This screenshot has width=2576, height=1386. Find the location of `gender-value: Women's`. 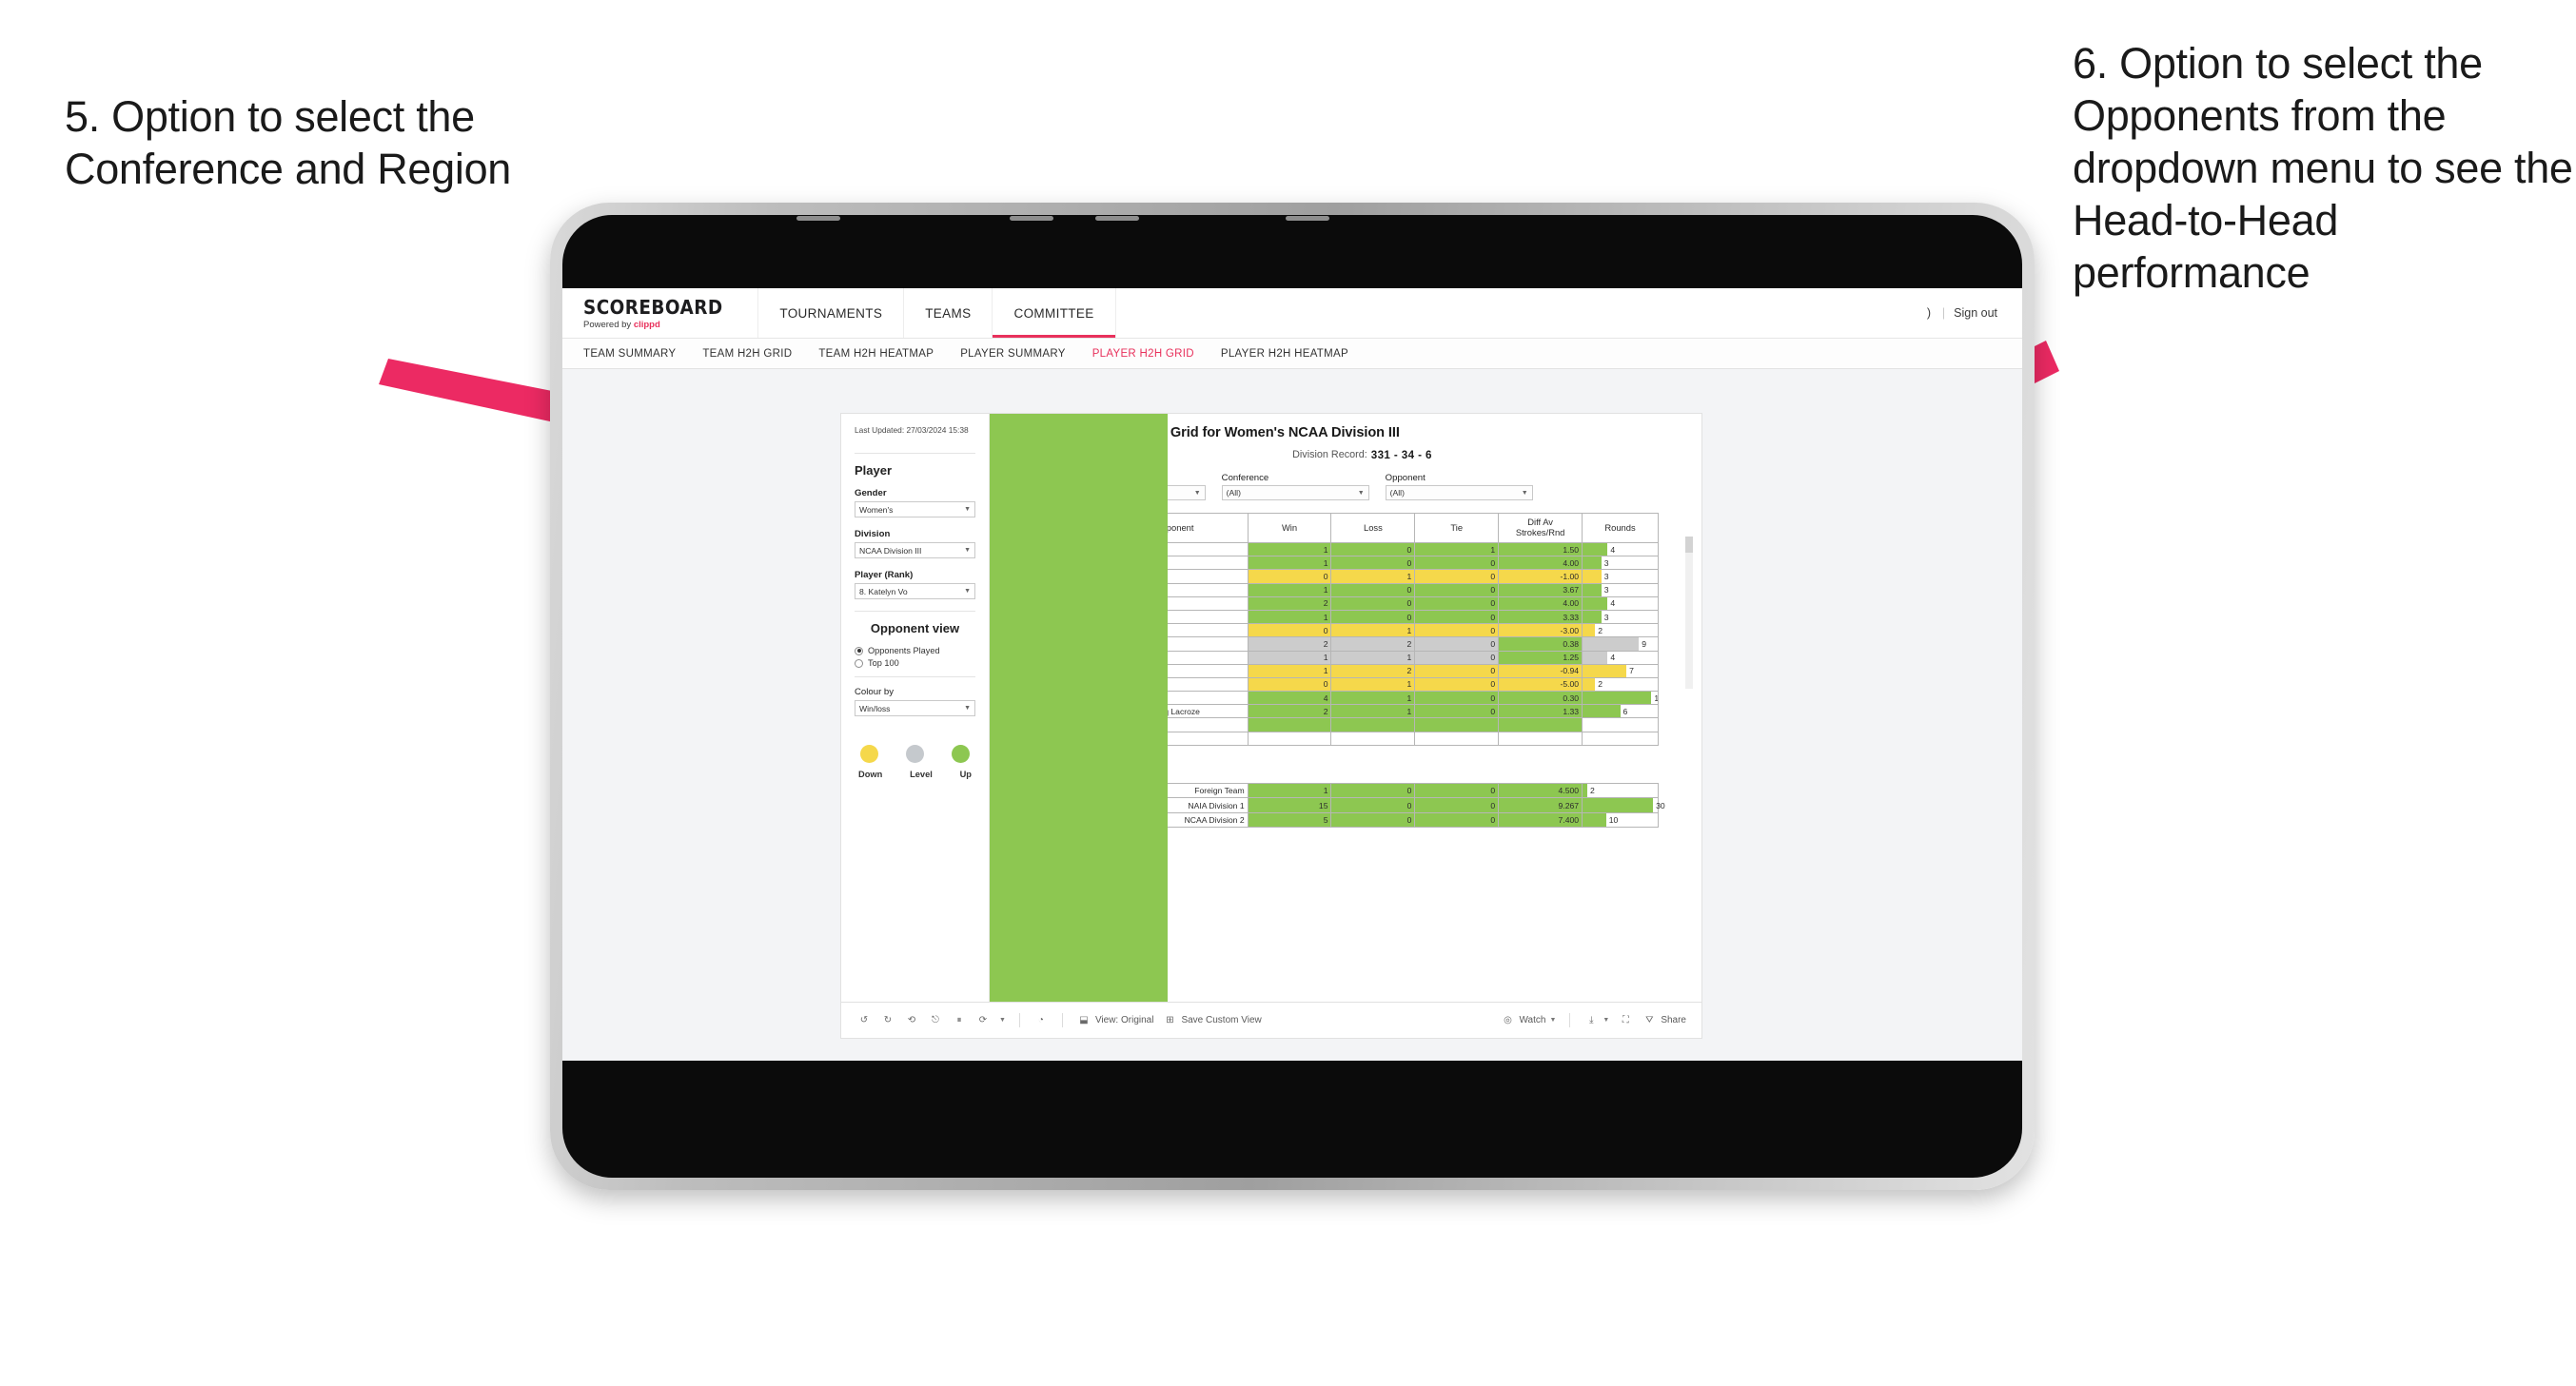

gender-value: Women's is located at coordinates (876, 509).